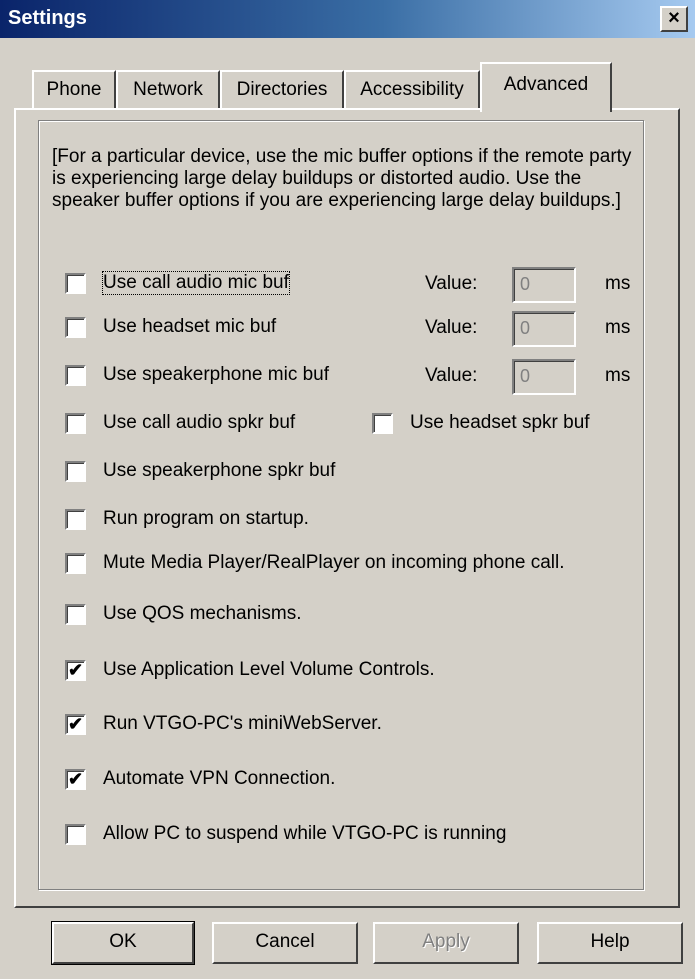 Image resolution: width=695 pixels, height=979 pixels. What do you see at coordinates (610, 943) in the screenshot?
I see `help-button: Help` at bounding box center [610, 943].